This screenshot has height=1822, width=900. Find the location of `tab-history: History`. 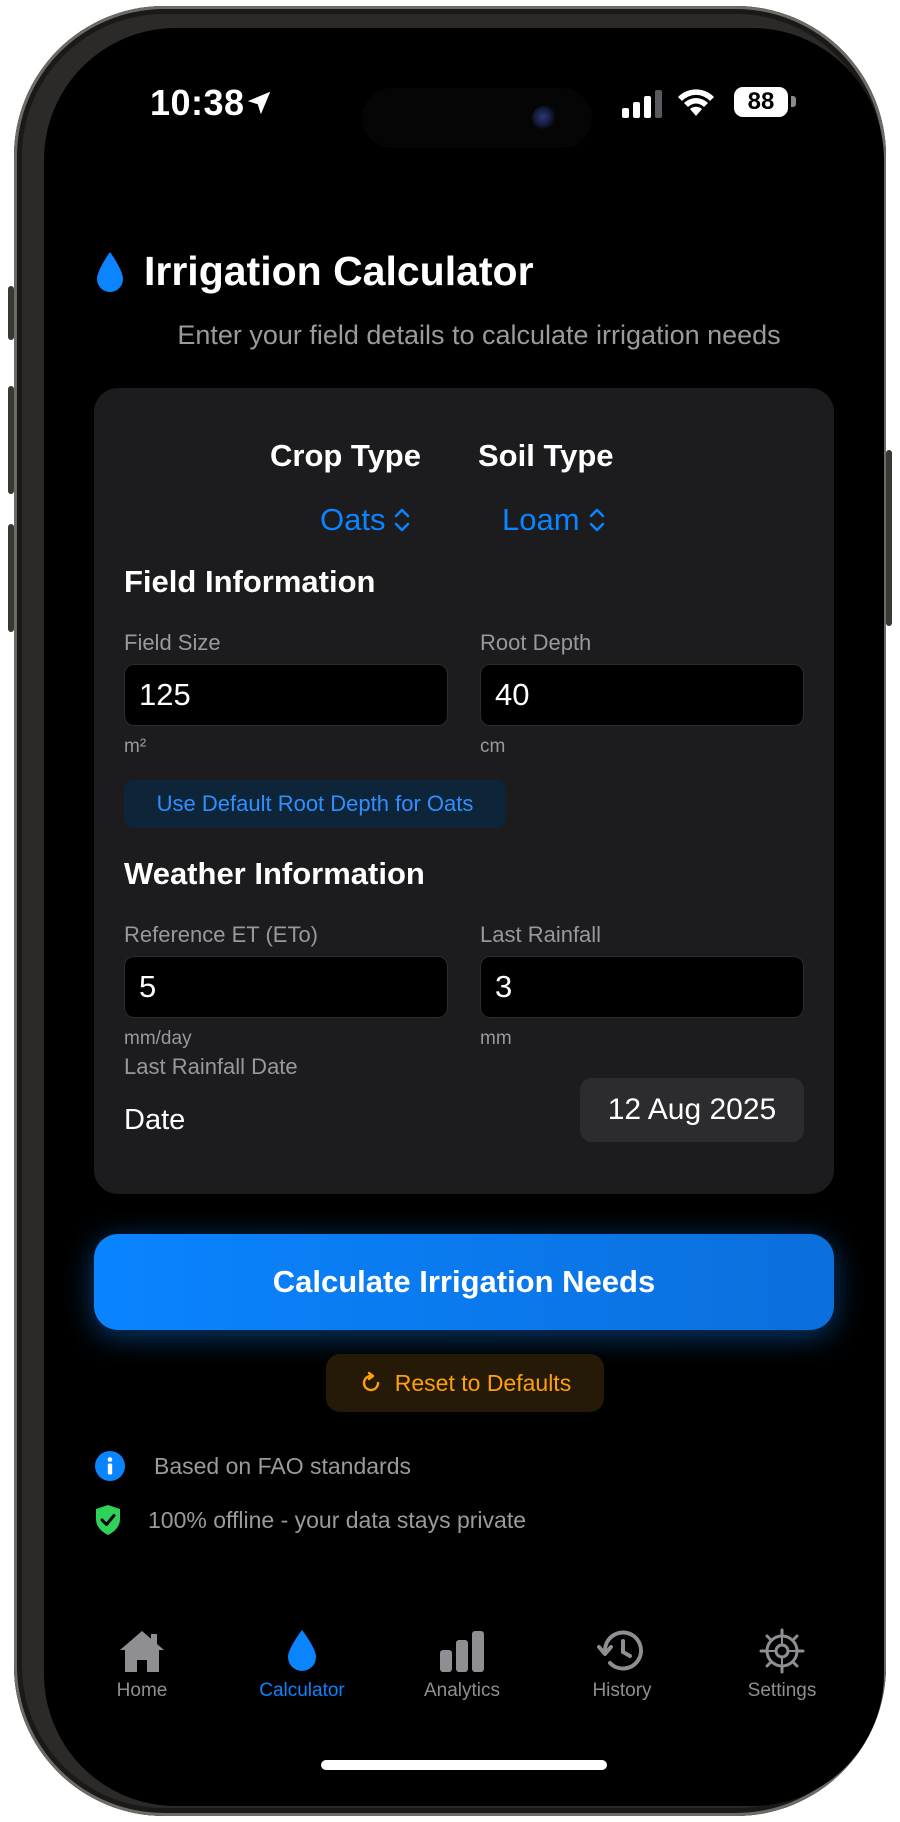

tab-history: History is located at coordinates (622, 1665).